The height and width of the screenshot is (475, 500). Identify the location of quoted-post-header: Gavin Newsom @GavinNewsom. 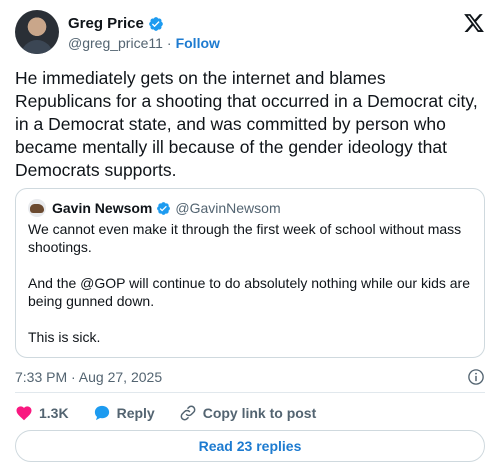
(154, 208).